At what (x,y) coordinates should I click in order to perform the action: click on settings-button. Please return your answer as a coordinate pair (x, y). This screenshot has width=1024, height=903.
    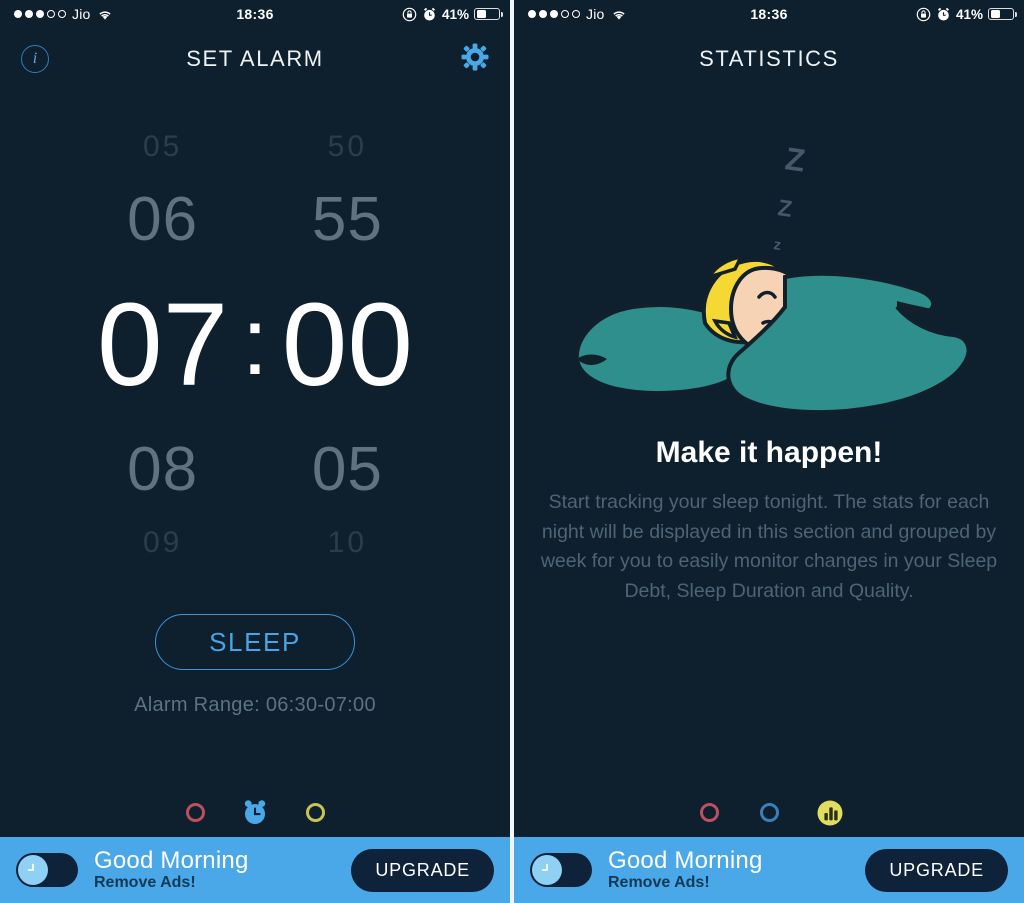
    Looking at the image, I should click on (475, 59).